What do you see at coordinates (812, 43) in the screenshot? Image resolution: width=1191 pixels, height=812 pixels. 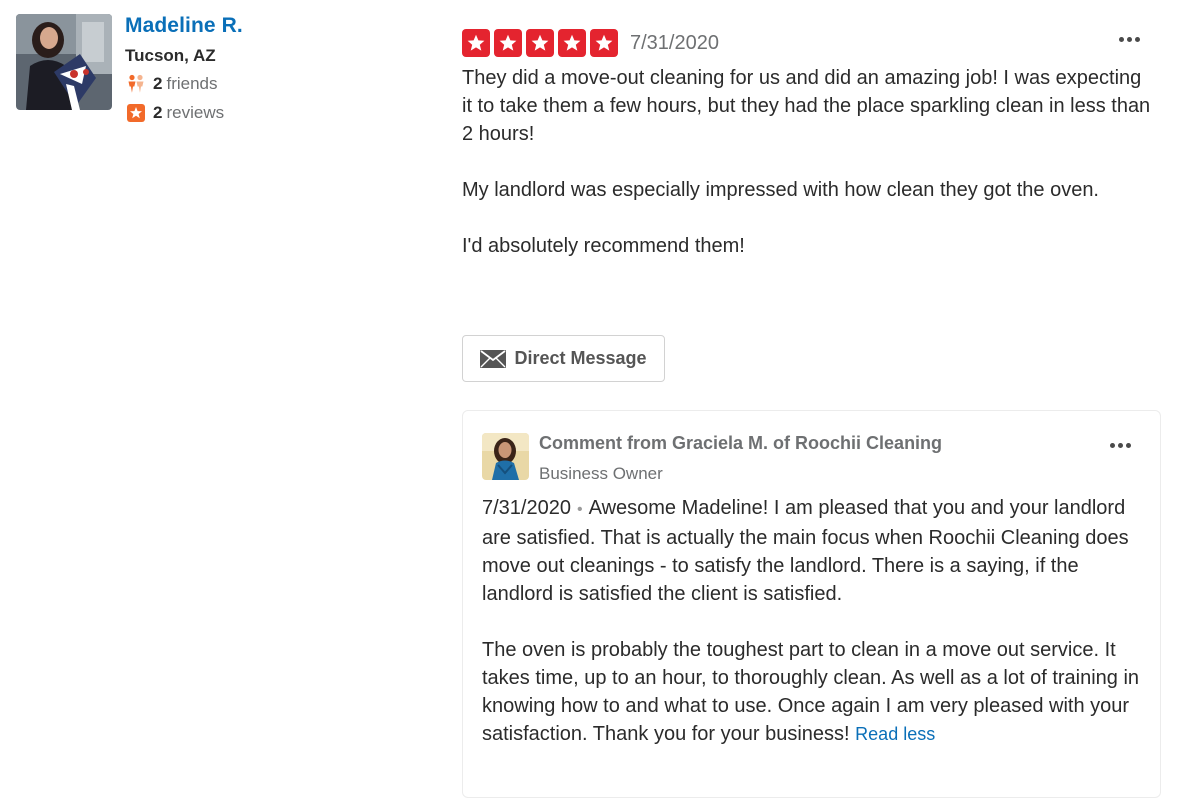 I see `rating-row: 7/31/2020` at bounding box center [812, 43].